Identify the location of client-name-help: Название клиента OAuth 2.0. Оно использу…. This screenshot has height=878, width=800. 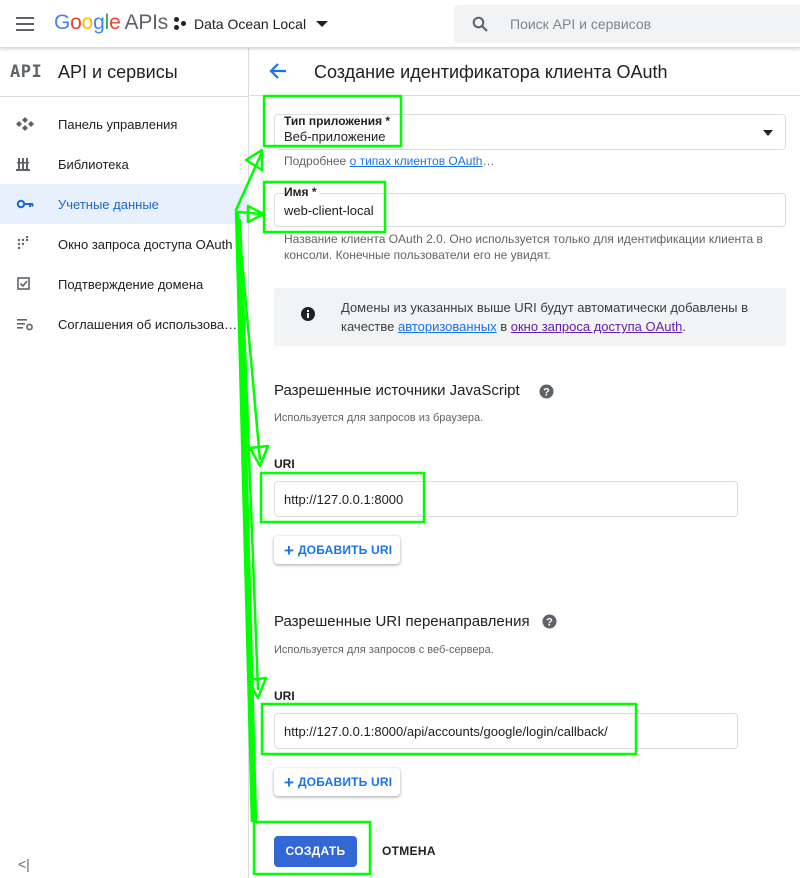
(523, 247).